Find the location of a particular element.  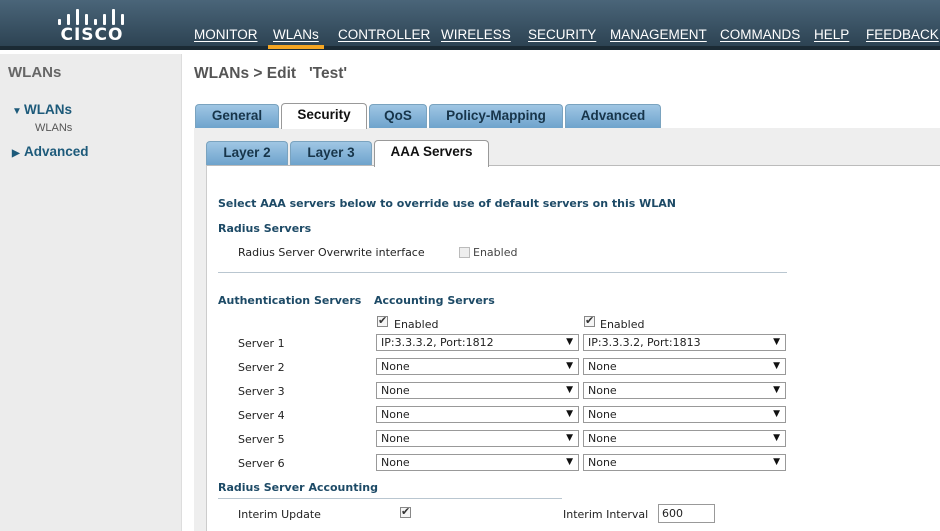

interim-interval-input: 600 is located at coordinates (686, 513).